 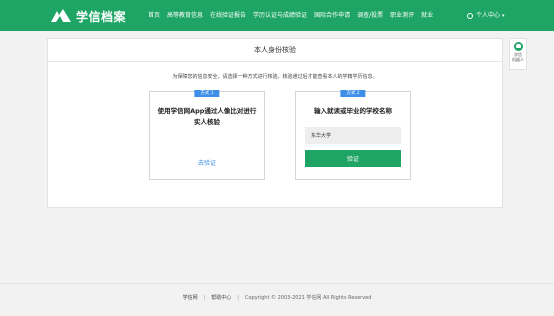 I want to click on option-badge-2: 方式 2, so click(x=353, y=93).